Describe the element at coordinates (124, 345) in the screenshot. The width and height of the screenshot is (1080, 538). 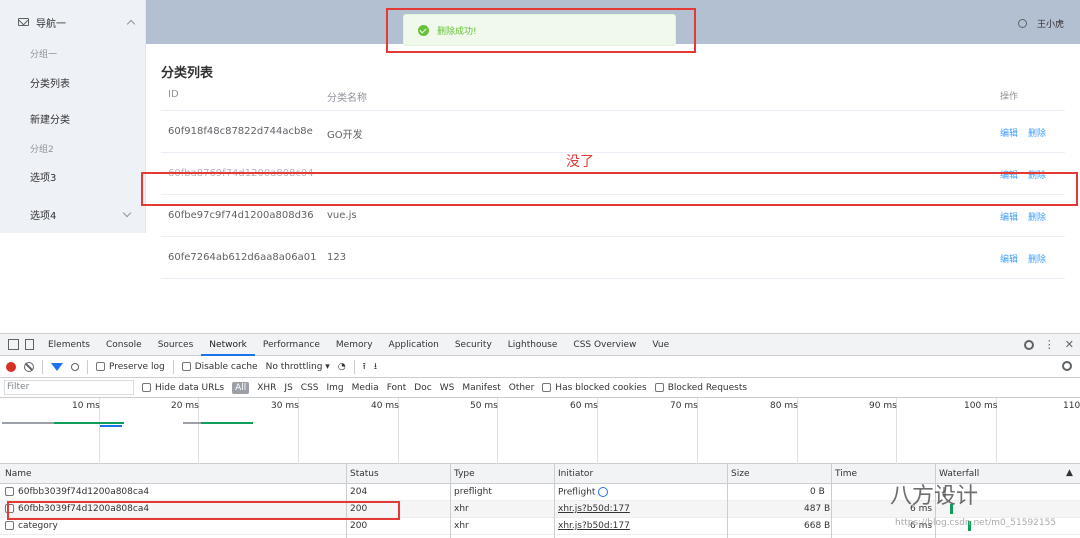
I see `tab-console: Console` at that location.